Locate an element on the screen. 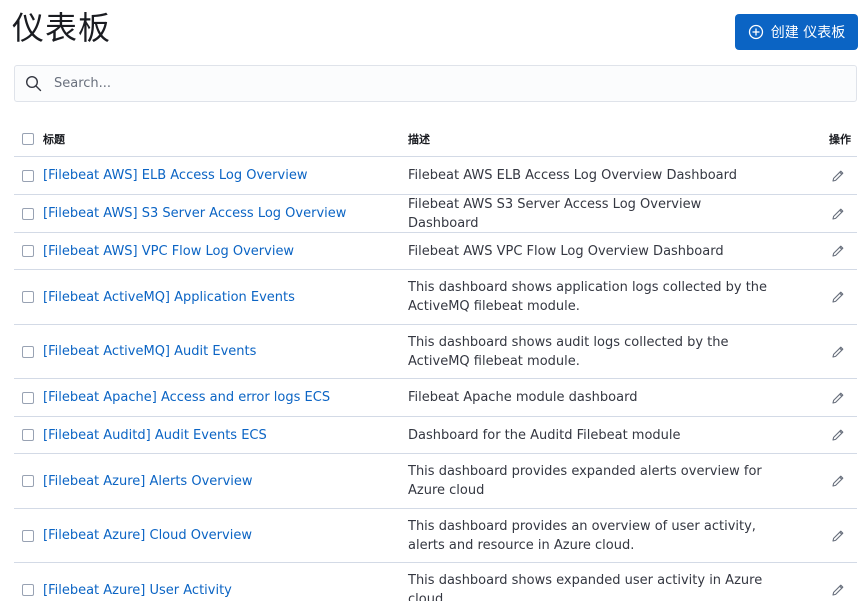 The image size is (865, 601). create-dashboard-label: 创建 仪表板 is located at coordinates (808, 33).